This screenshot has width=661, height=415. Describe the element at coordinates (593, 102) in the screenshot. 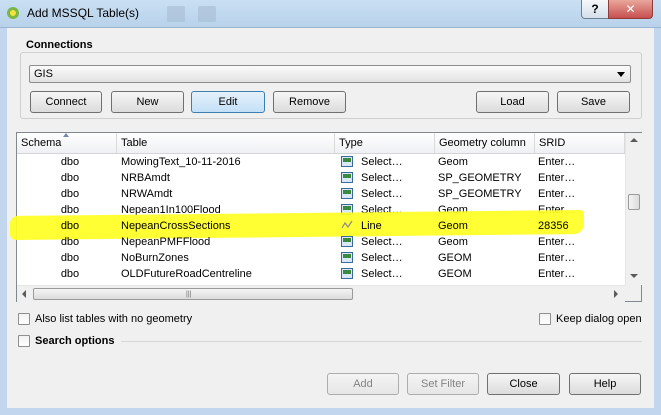

I see `save-button: Save` at that location.